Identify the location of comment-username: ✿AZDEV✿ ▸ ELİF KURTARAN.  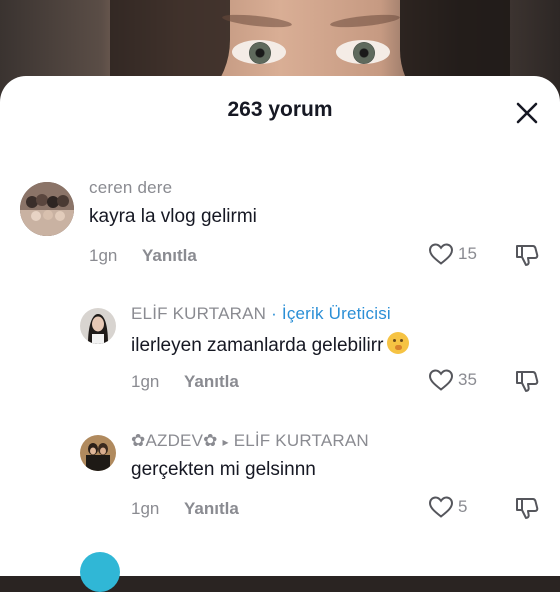
(250, 441).